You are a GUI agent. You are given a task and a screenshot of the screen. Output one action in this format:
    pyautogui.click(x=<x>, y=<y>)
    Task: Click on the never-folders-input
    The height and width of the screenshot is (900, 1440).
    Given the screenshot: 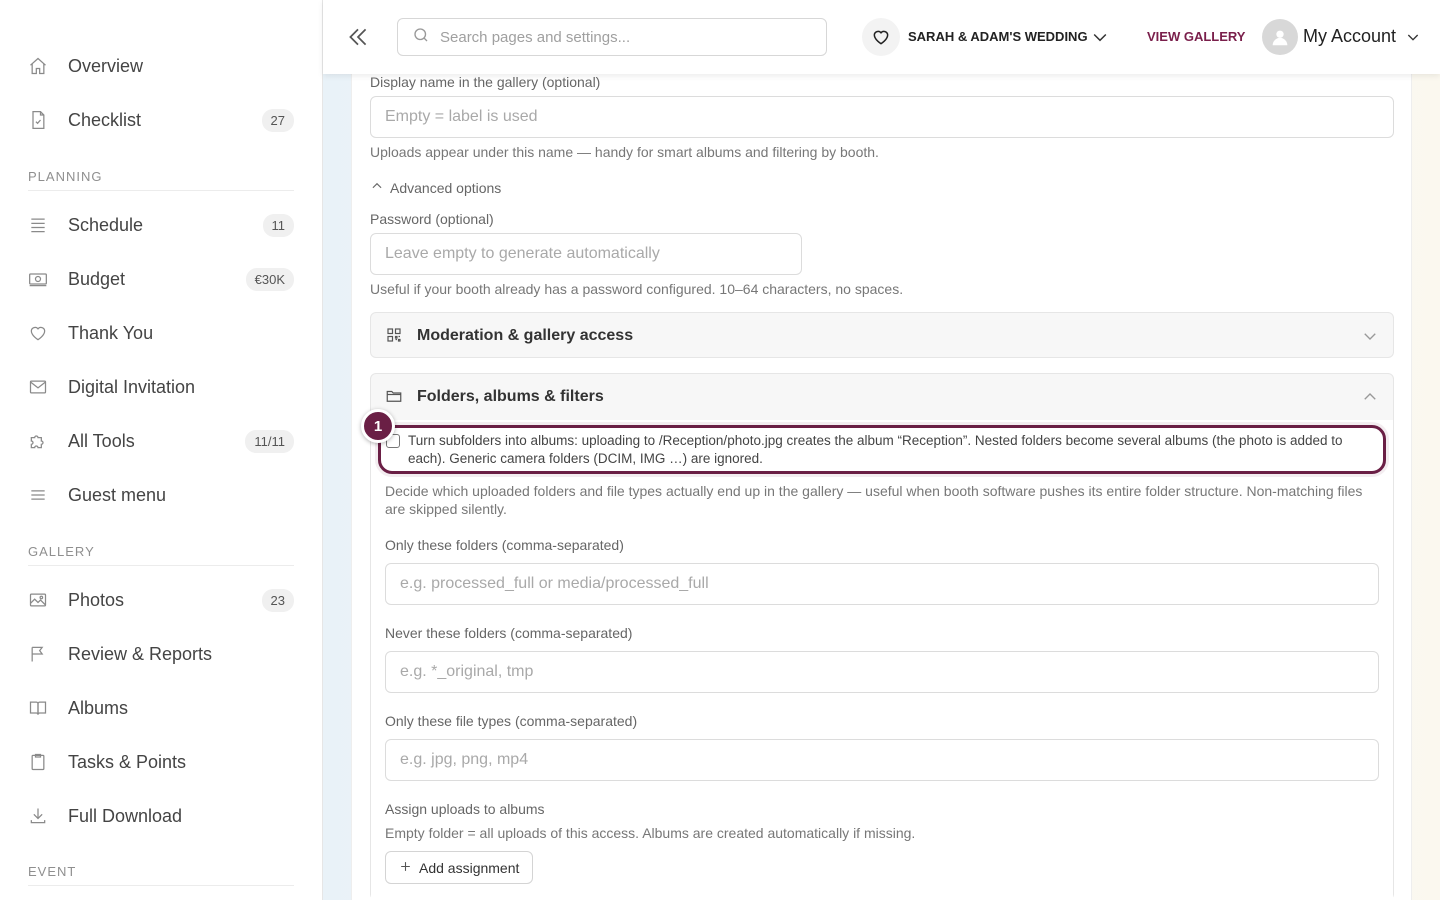 What is the action you would take?
    pyautogui.click(x=889, y=672)
    